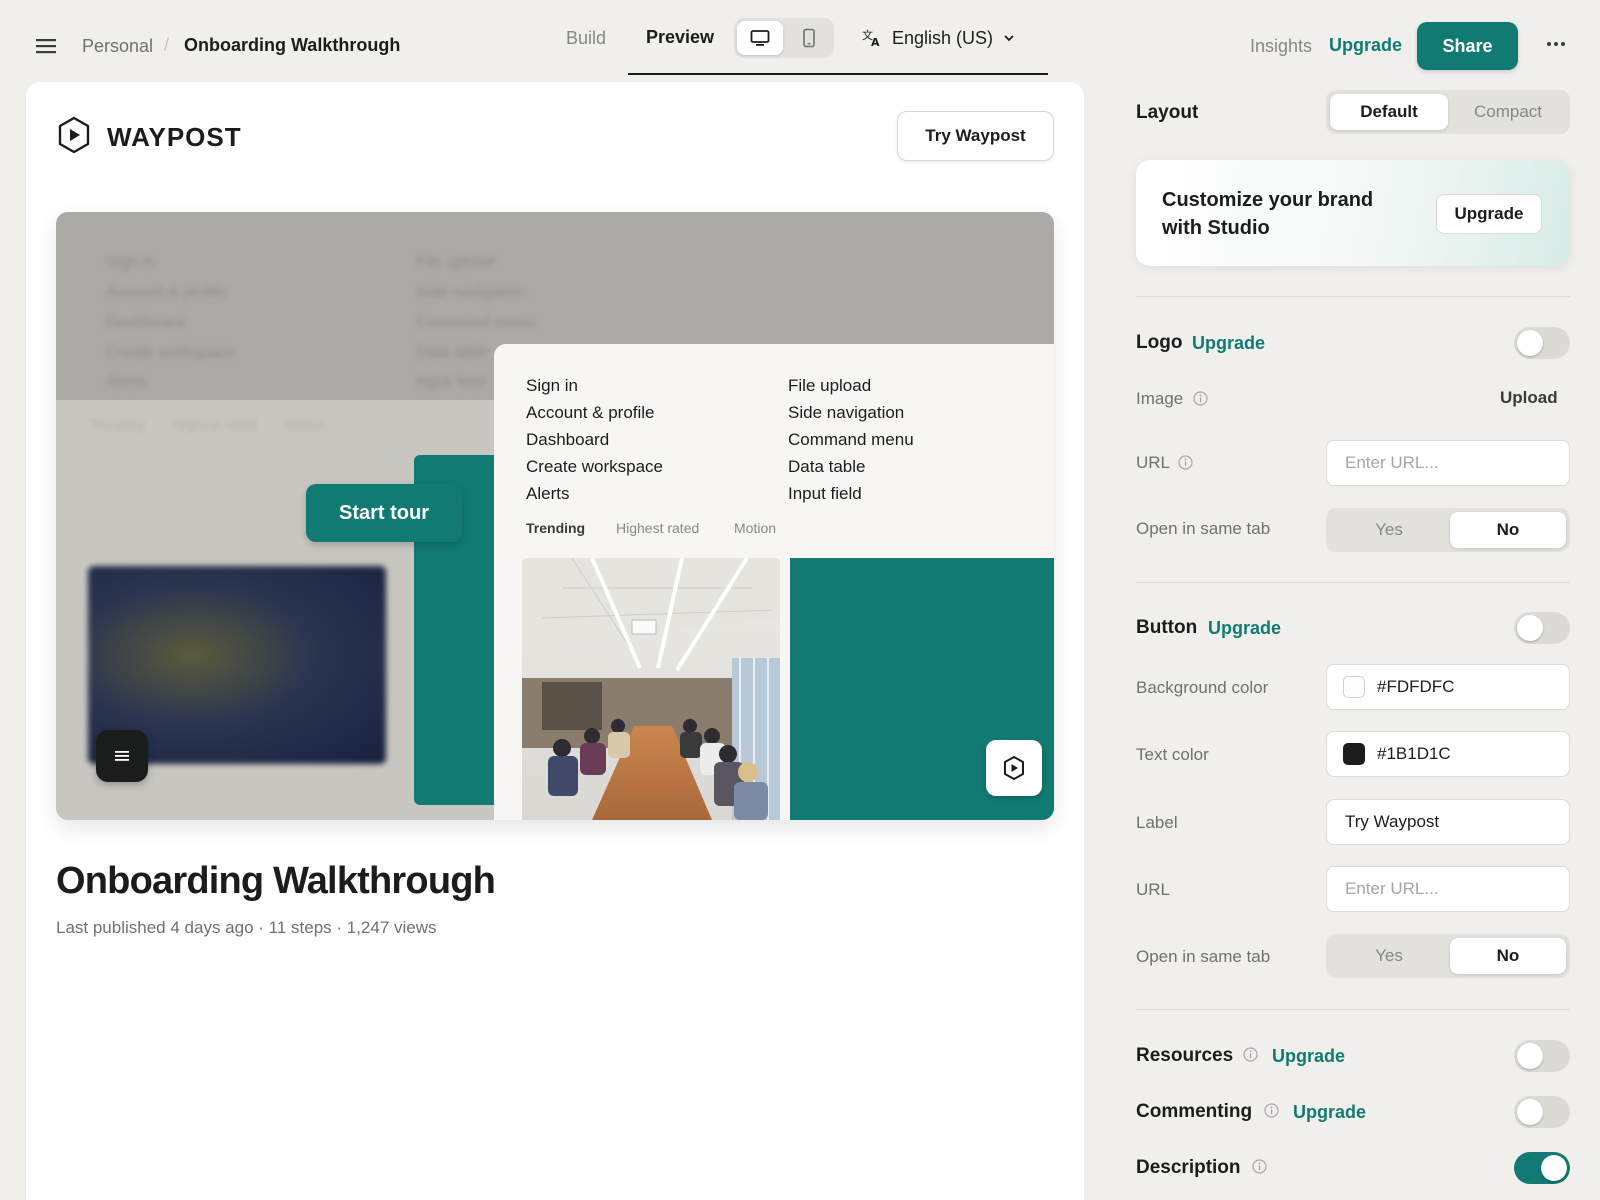  What do you see at coordinates (1414, 753) in the screenshot?
I see `text-color-value: #1B1D1C` at bounding box center [1414, 753].